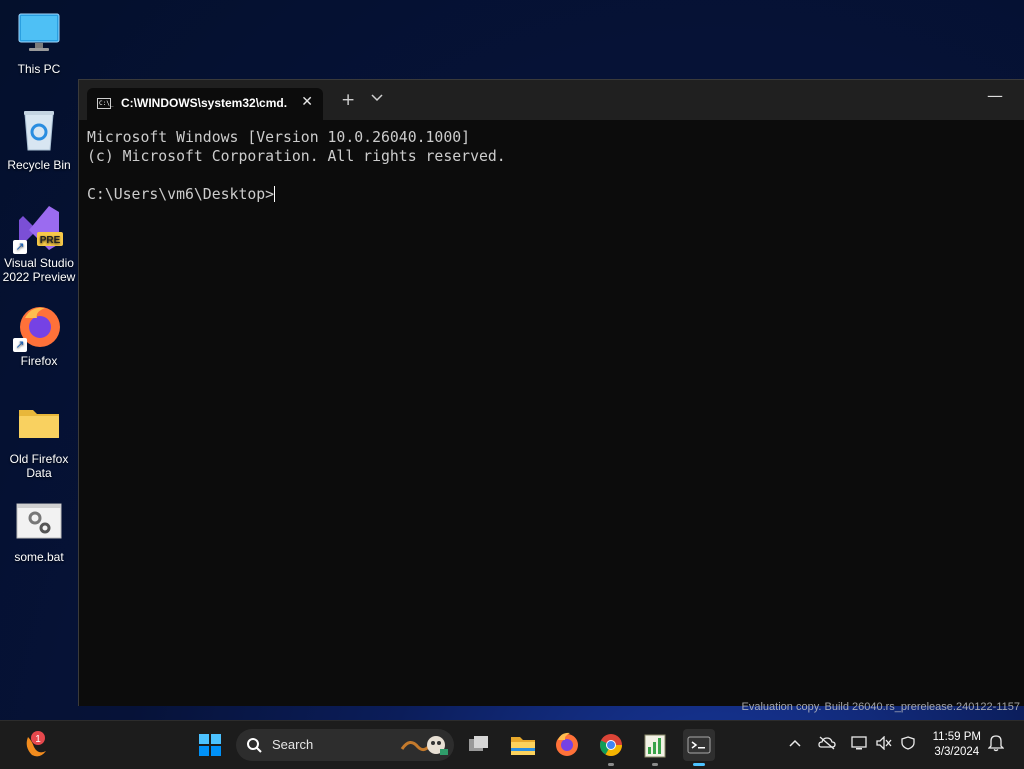  I want to click on windows-logo-icon, so click(210, 745).